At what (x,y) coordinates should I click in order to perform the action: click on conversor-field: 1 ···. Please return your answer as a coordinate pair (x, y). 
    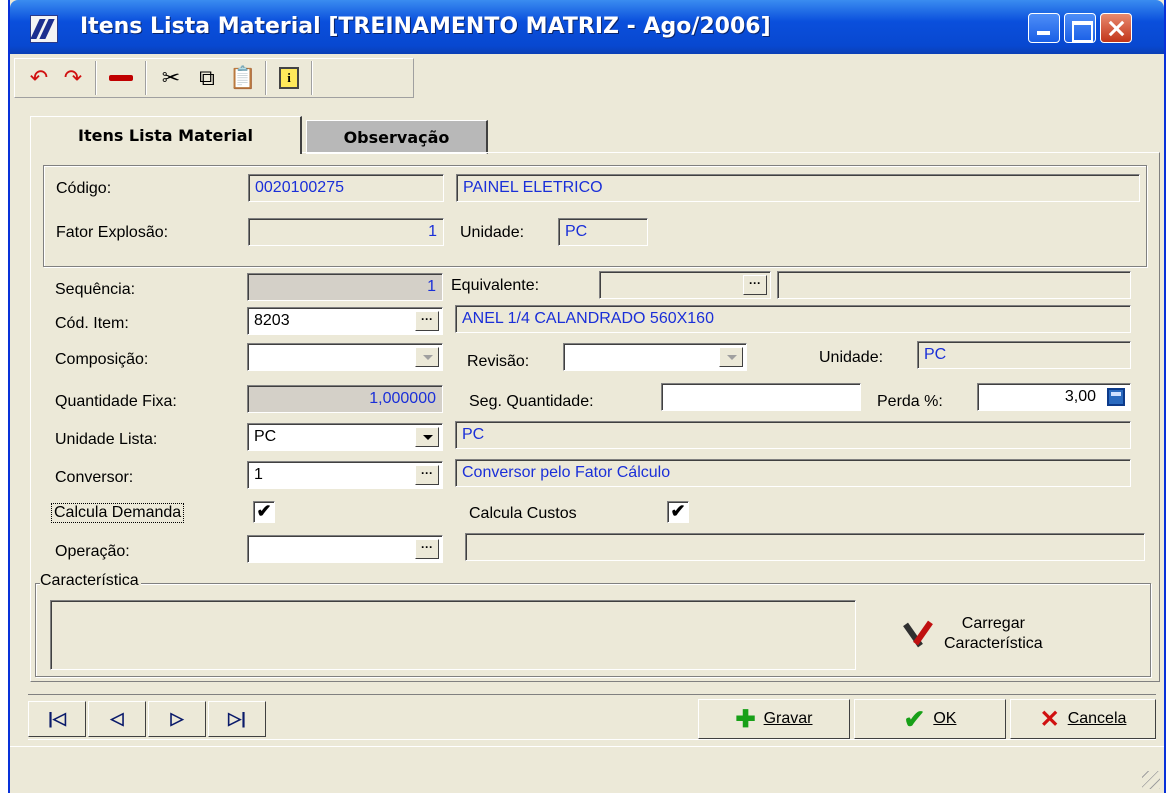
    Looking at the image, I should click on (345, 475).